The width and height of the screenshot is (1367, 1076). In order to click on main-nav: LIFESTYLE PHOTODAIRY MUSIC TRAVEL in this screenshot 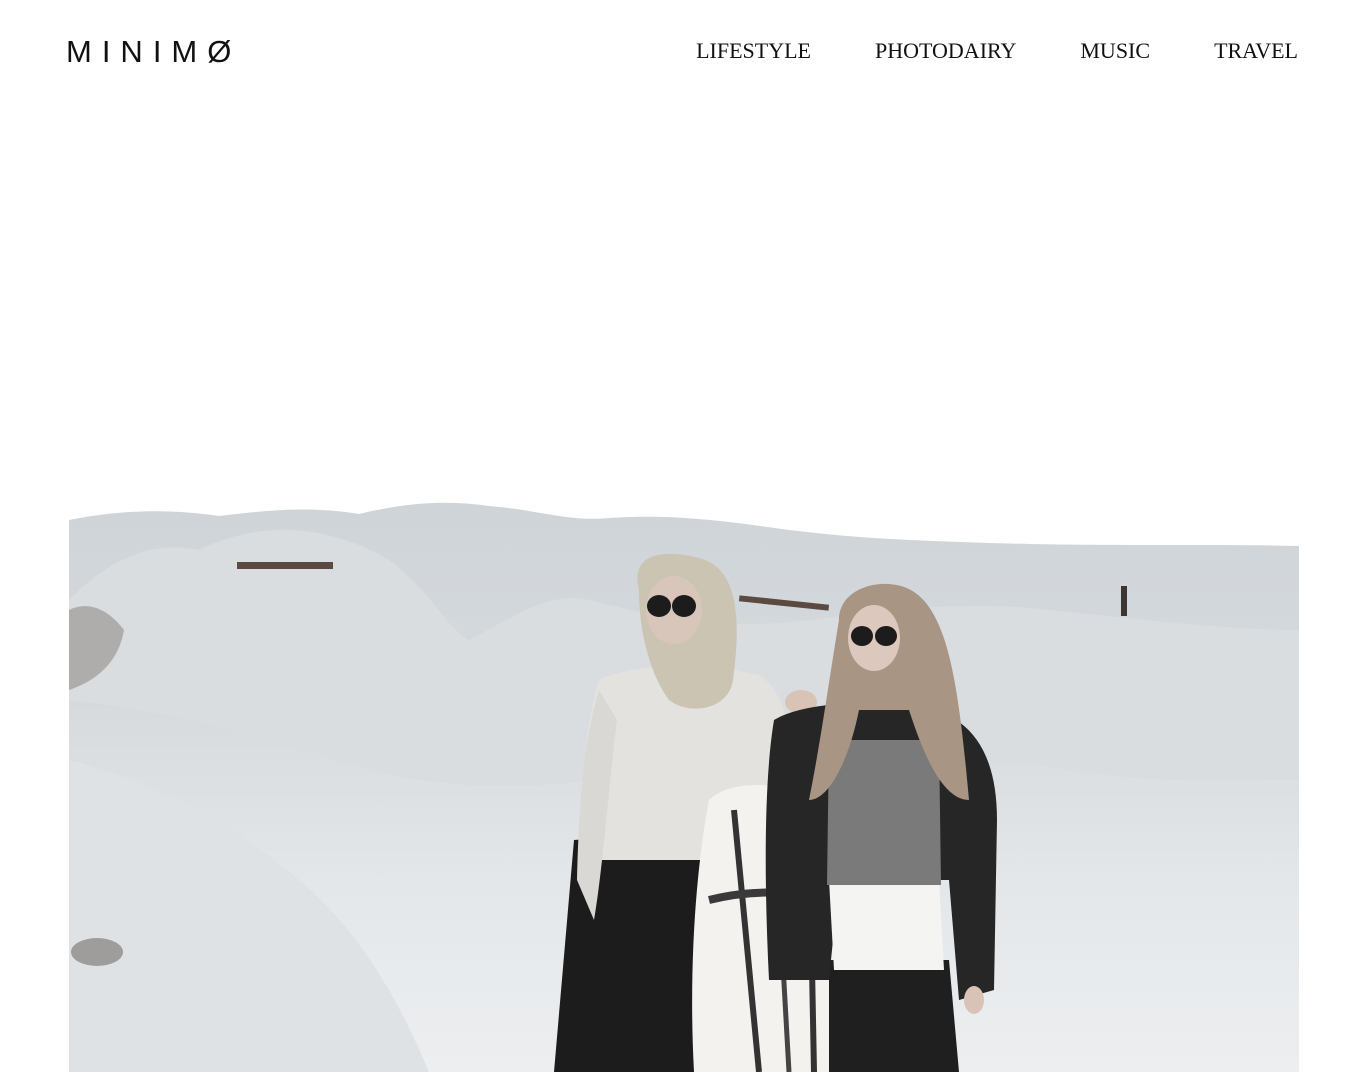, I will do `click(997, 51)`.